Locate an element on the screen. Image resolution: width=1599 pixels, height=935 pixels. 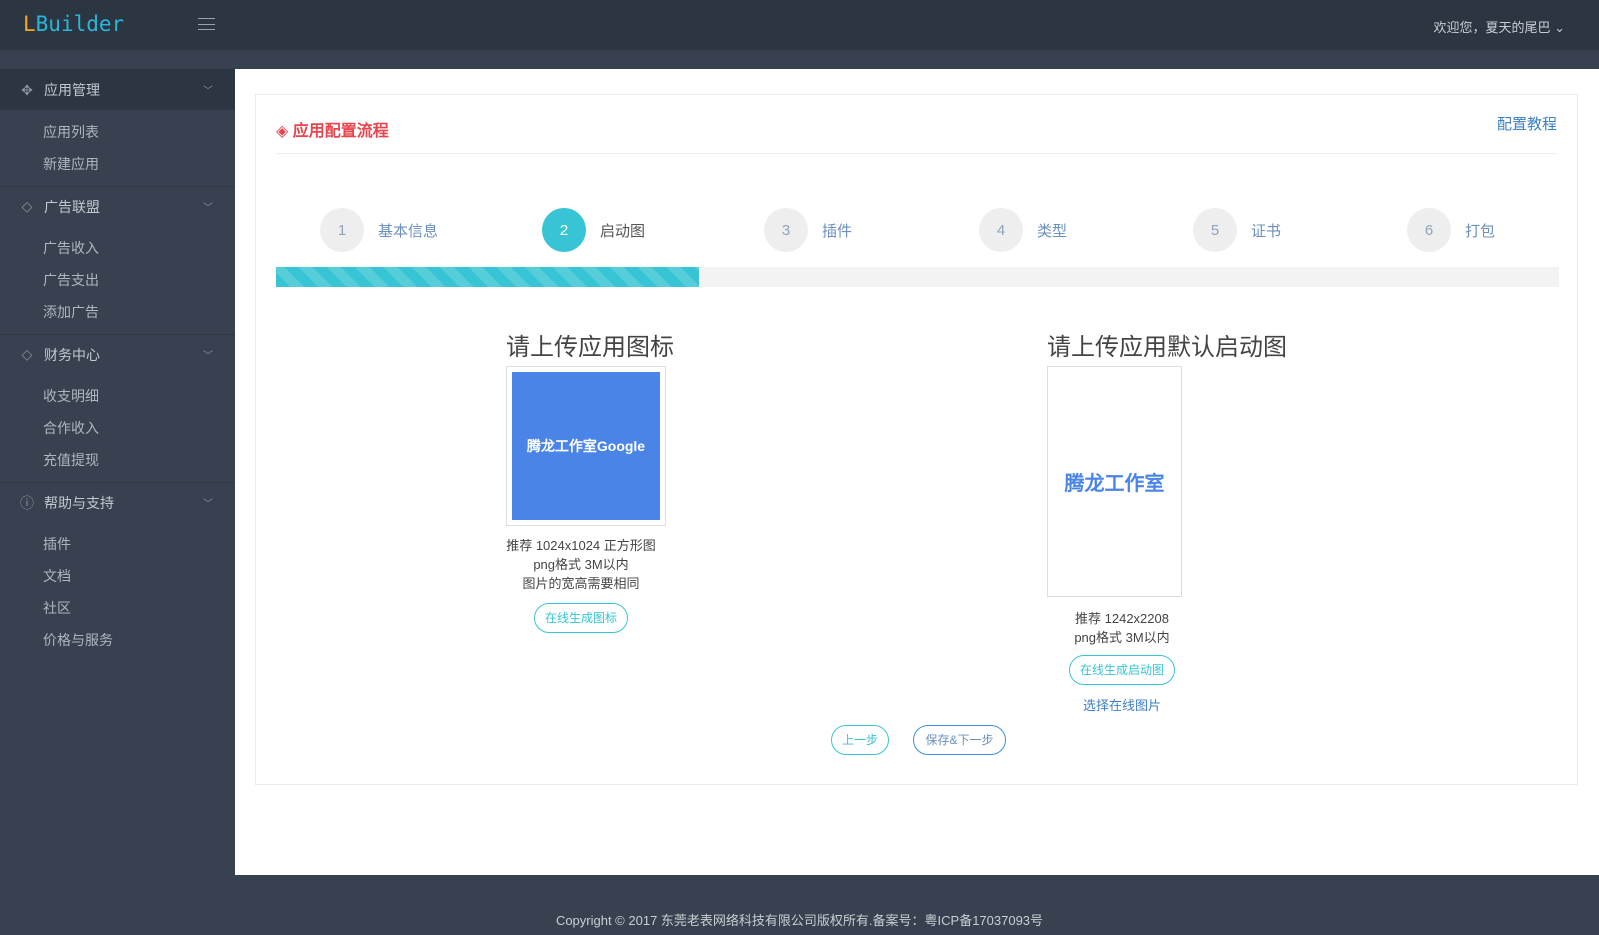
sidebar-item: 充值提现 is located at coordinates (139, 460).